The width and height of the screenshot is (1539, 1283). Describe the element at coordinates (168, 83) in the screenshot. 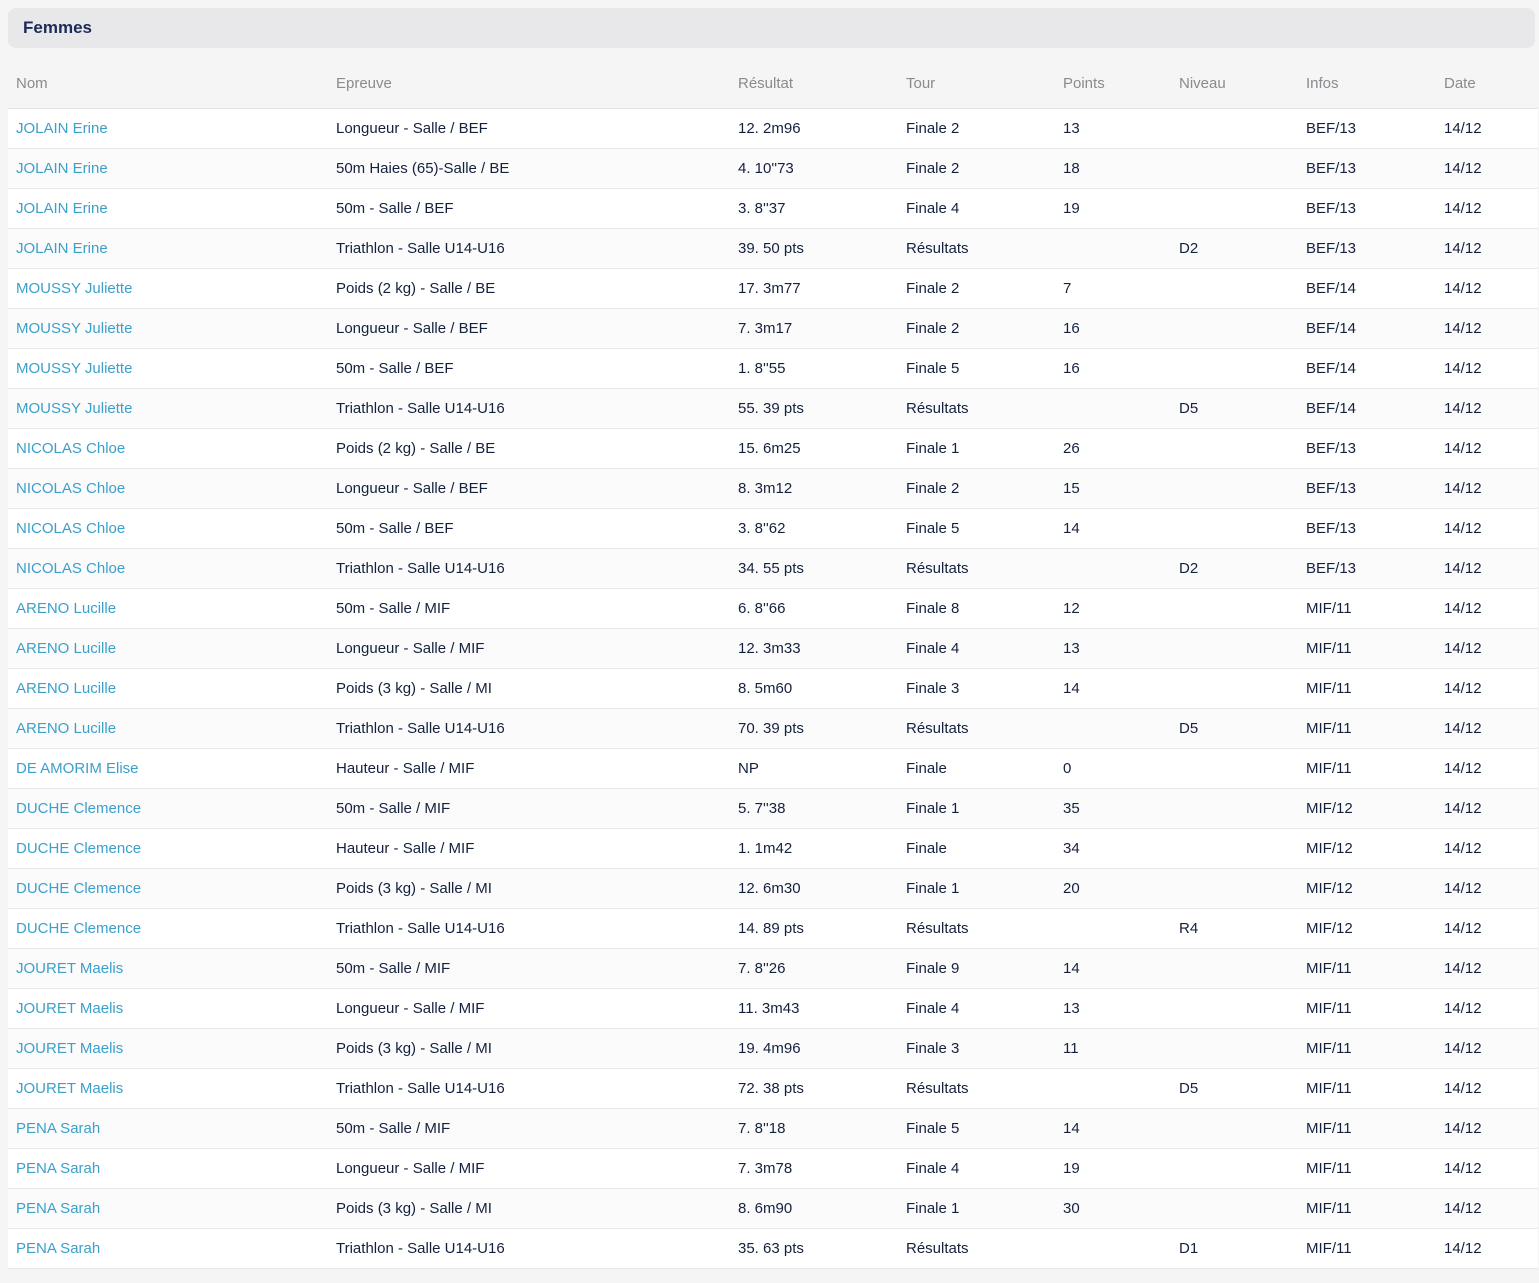

I see `column-header-nom: Nom` at that location.